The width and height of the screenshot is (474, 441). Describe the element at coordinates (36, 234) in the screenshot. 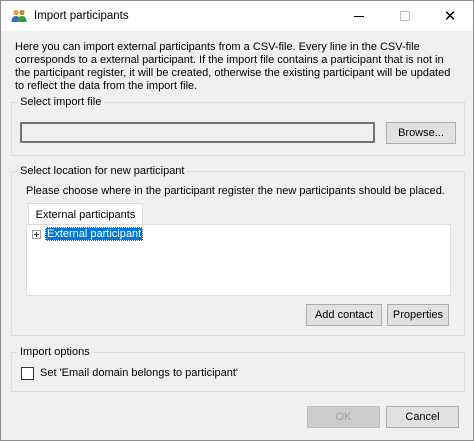

I see `expand-plus-icon` at that location.